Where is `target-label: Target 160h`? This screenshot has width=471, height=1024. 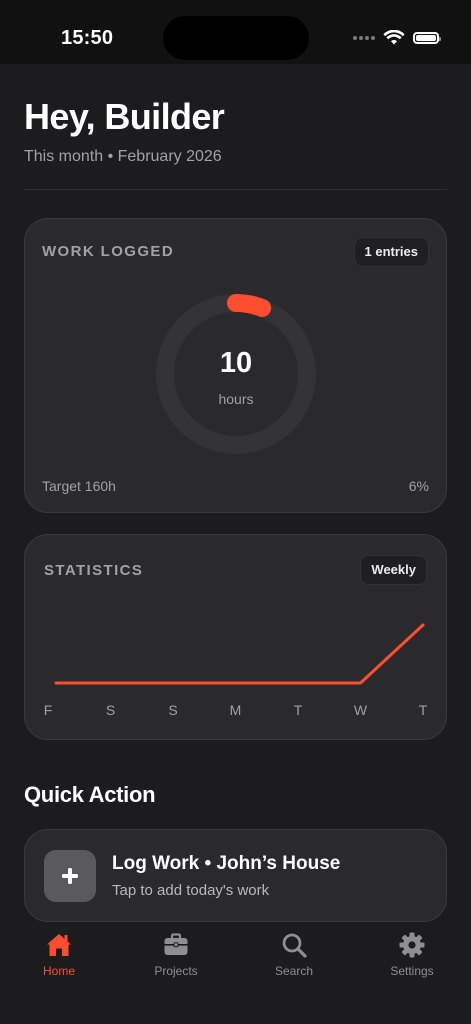
target-label: Target 160h is located at coordinates (79, 486).